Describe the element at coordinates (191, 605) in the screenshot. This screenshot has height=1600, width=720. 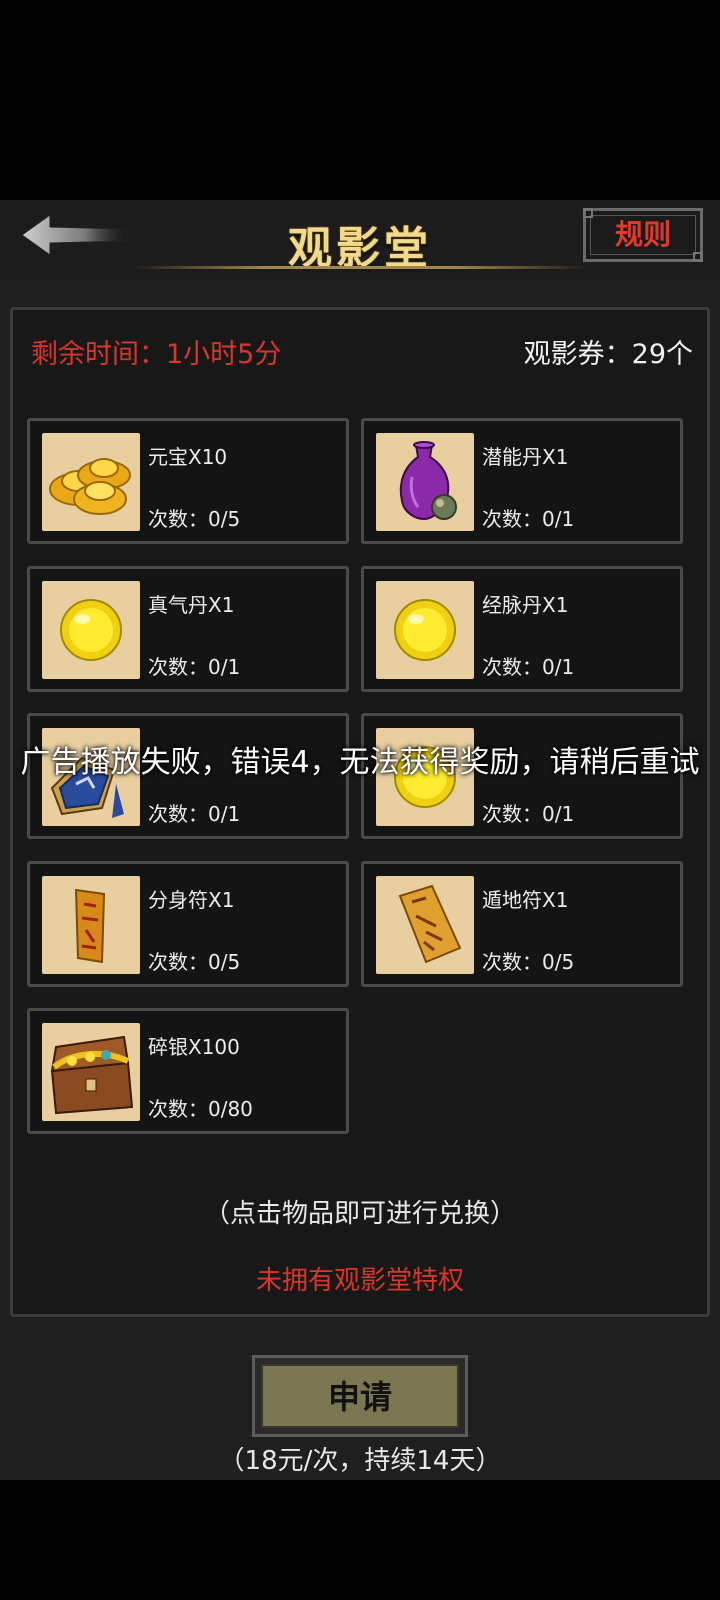
I see `item-name: 真气丹X1` at that location.